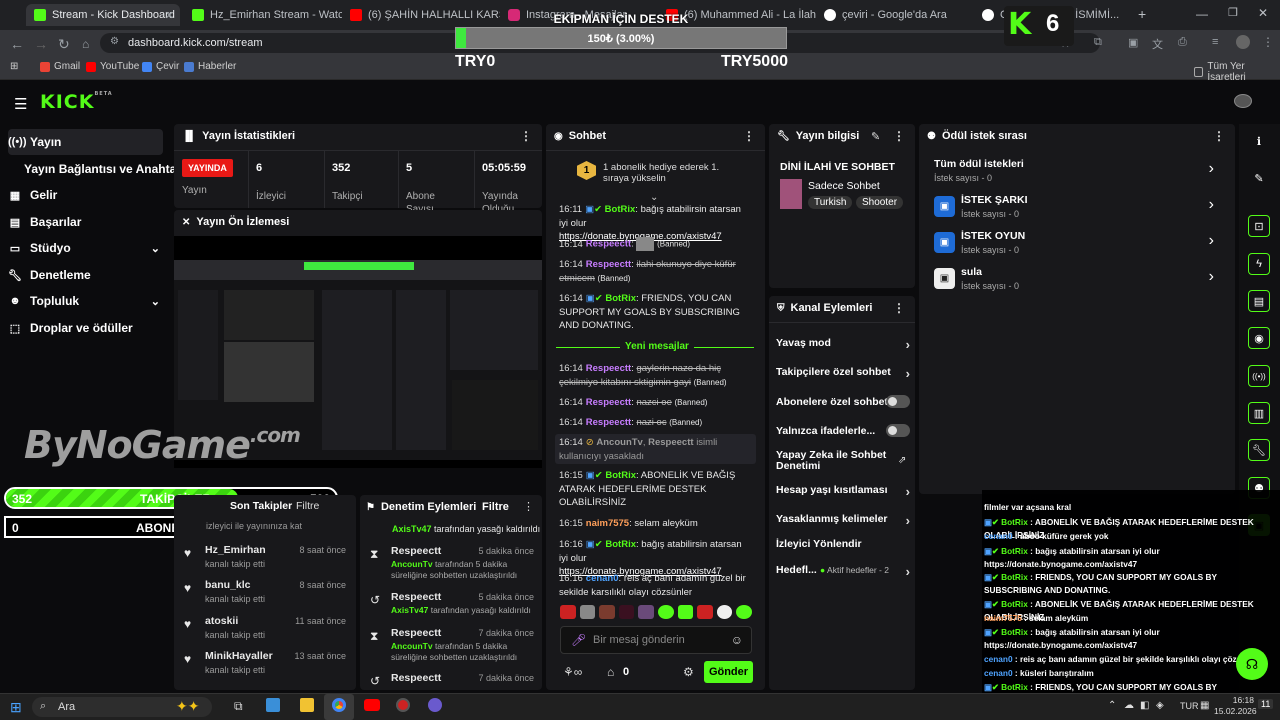 This screenshot has width=1280, height=720. What do you see at coordinates (495, 507) in the screenshot?
I see `mod-filter-button: Filtre` at bounding box center [495, 507].